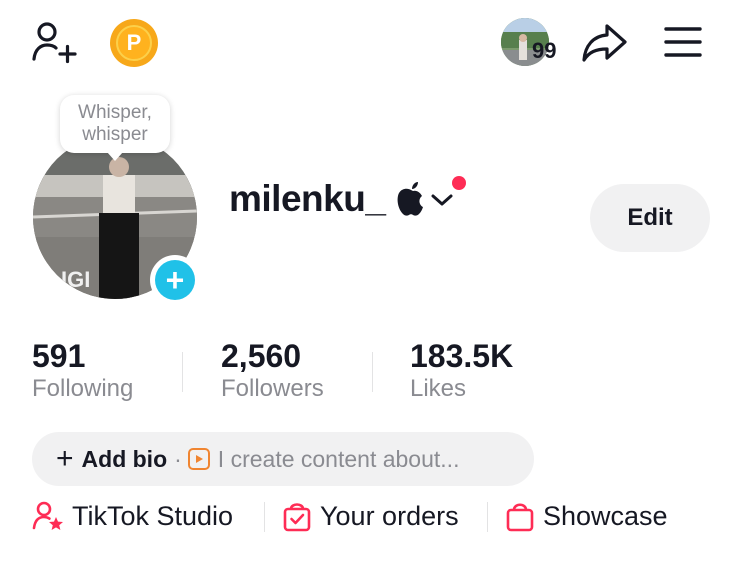 This screenshot has width=739, height=563. What do you see at coordinates (605, 515) in the screenshot?
I see `showcase-label: Showcase` at bounding box center [605, 515].